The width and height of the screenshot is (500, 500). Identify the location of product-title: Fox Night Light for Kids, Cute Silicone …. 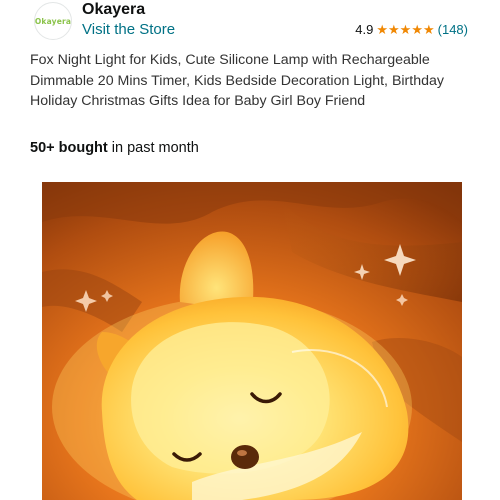
(237, 80).